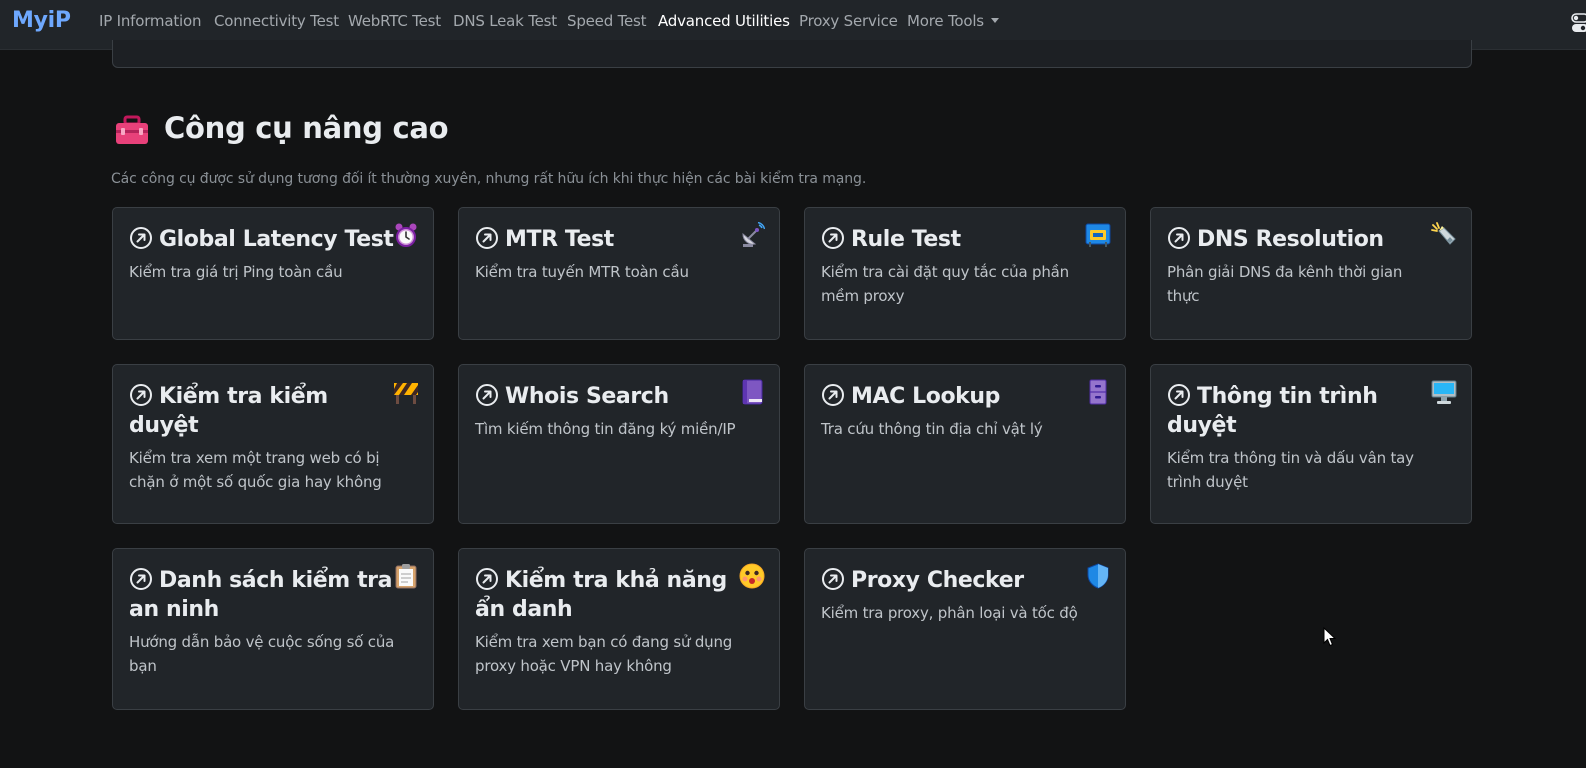 This screenshot has width=1586, height=768. What do you see at coordinates (406, 393) in the screenshot?
I see `construction-barrier-icon` at bounding box center [406, 393].